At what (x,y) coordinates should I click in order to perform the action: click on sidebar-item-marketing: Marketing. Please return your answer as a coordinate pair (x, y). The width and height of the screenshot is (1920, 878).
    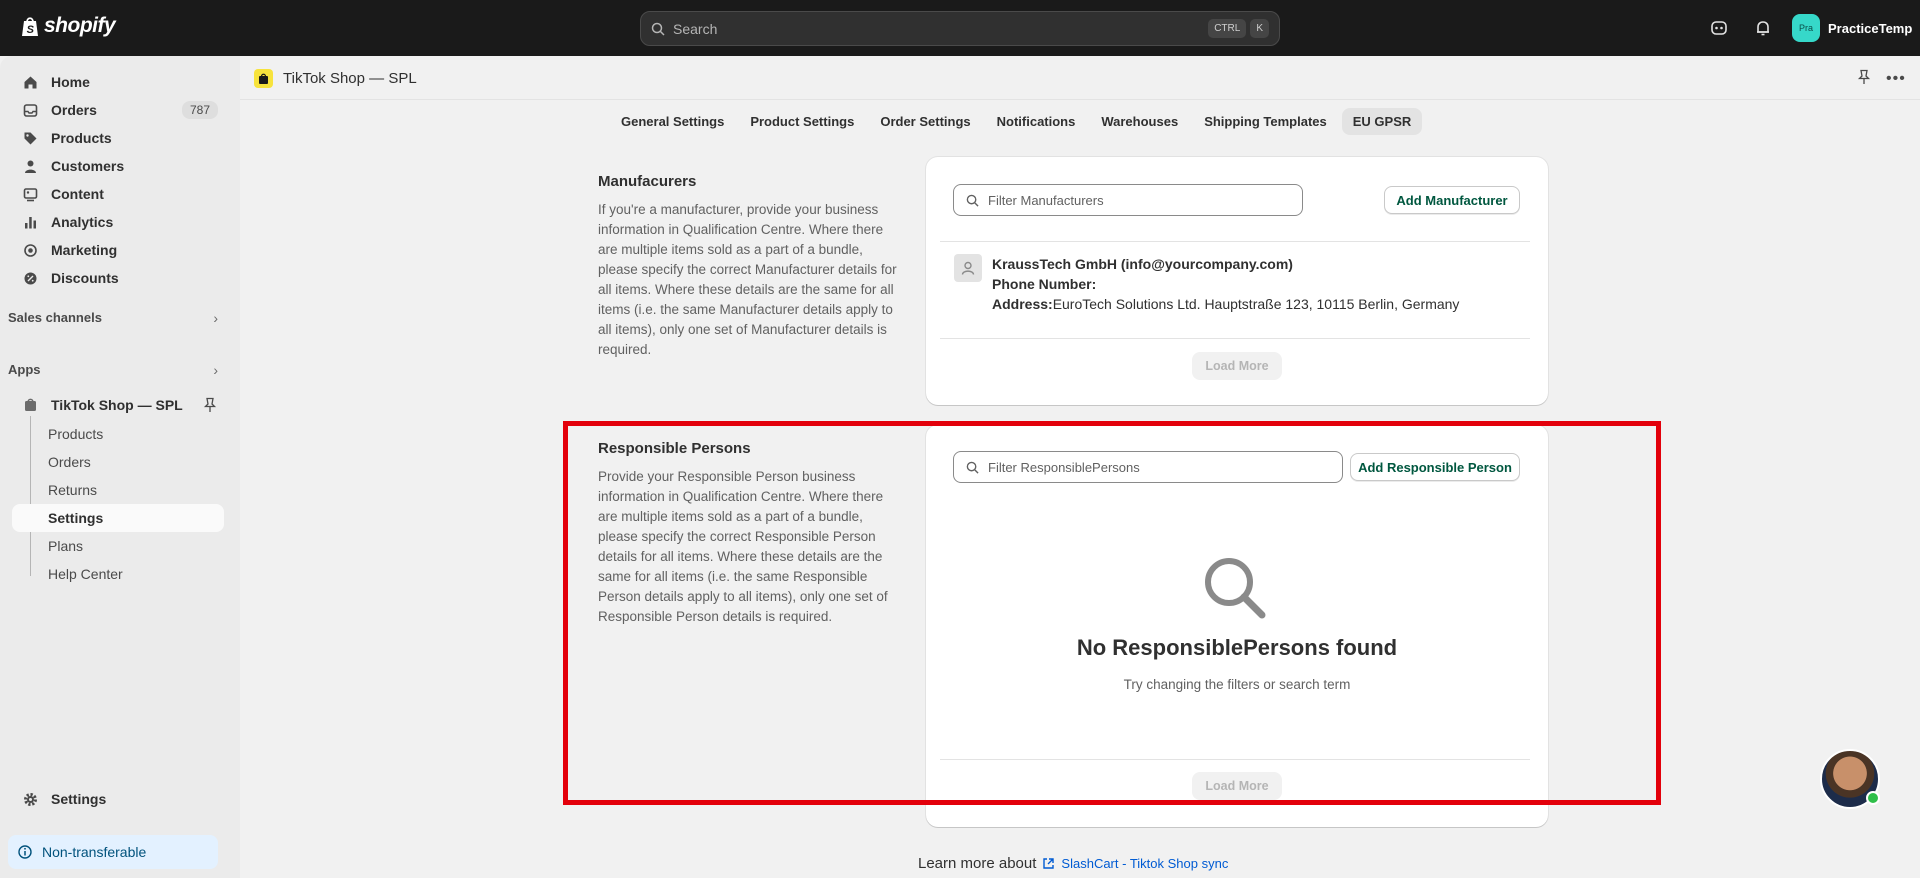
    Looking at the image, I should click on (118, 250).